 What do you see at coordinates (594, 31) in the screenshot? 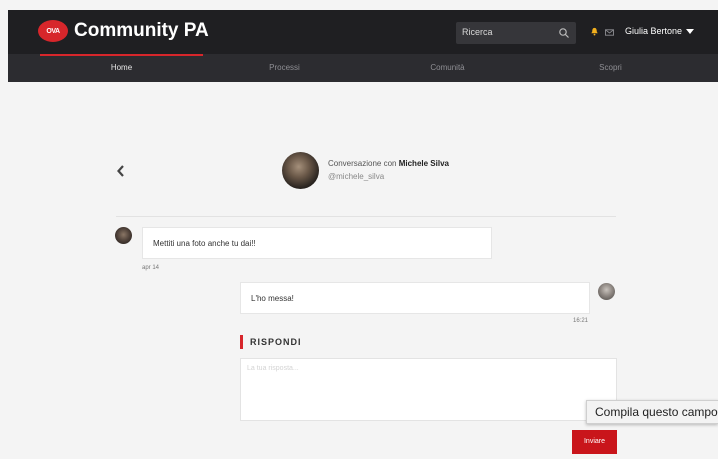
I see `bell-icon` at bounding box center [594, 31].